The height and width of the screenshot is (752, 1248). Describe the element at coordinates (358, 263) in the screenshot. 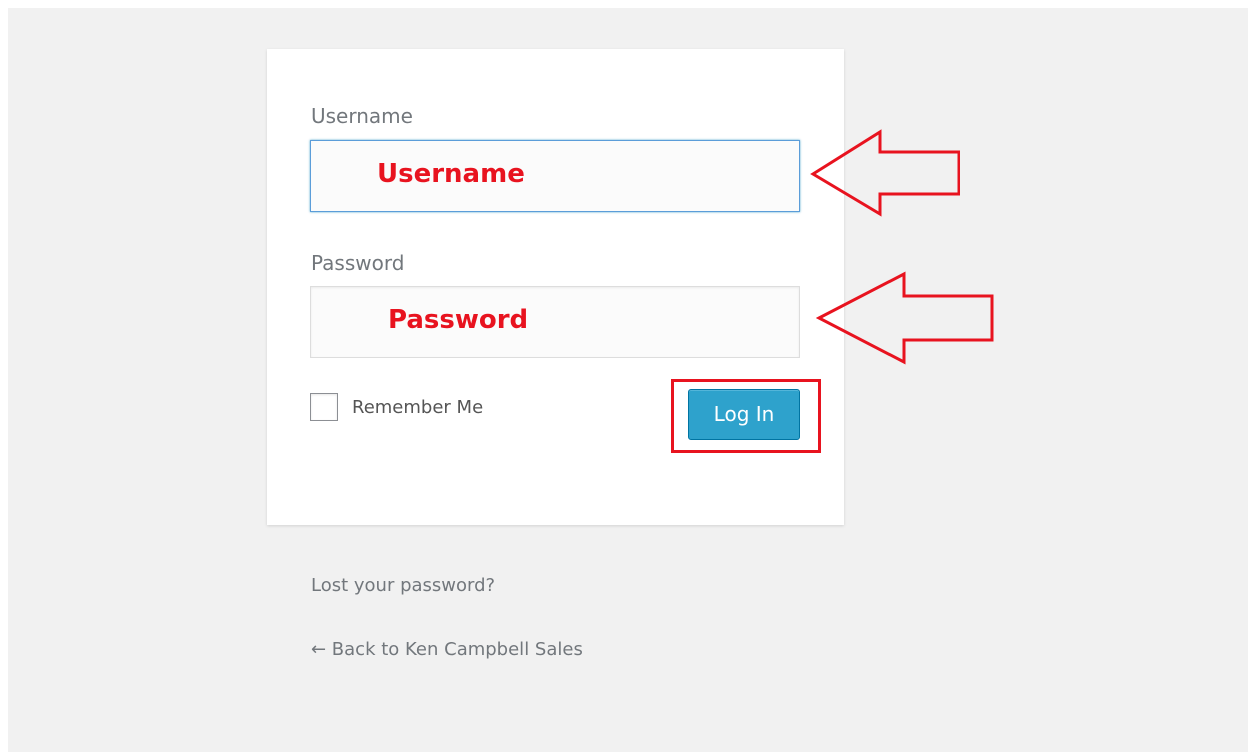

I see `password-label: Password` at that location.